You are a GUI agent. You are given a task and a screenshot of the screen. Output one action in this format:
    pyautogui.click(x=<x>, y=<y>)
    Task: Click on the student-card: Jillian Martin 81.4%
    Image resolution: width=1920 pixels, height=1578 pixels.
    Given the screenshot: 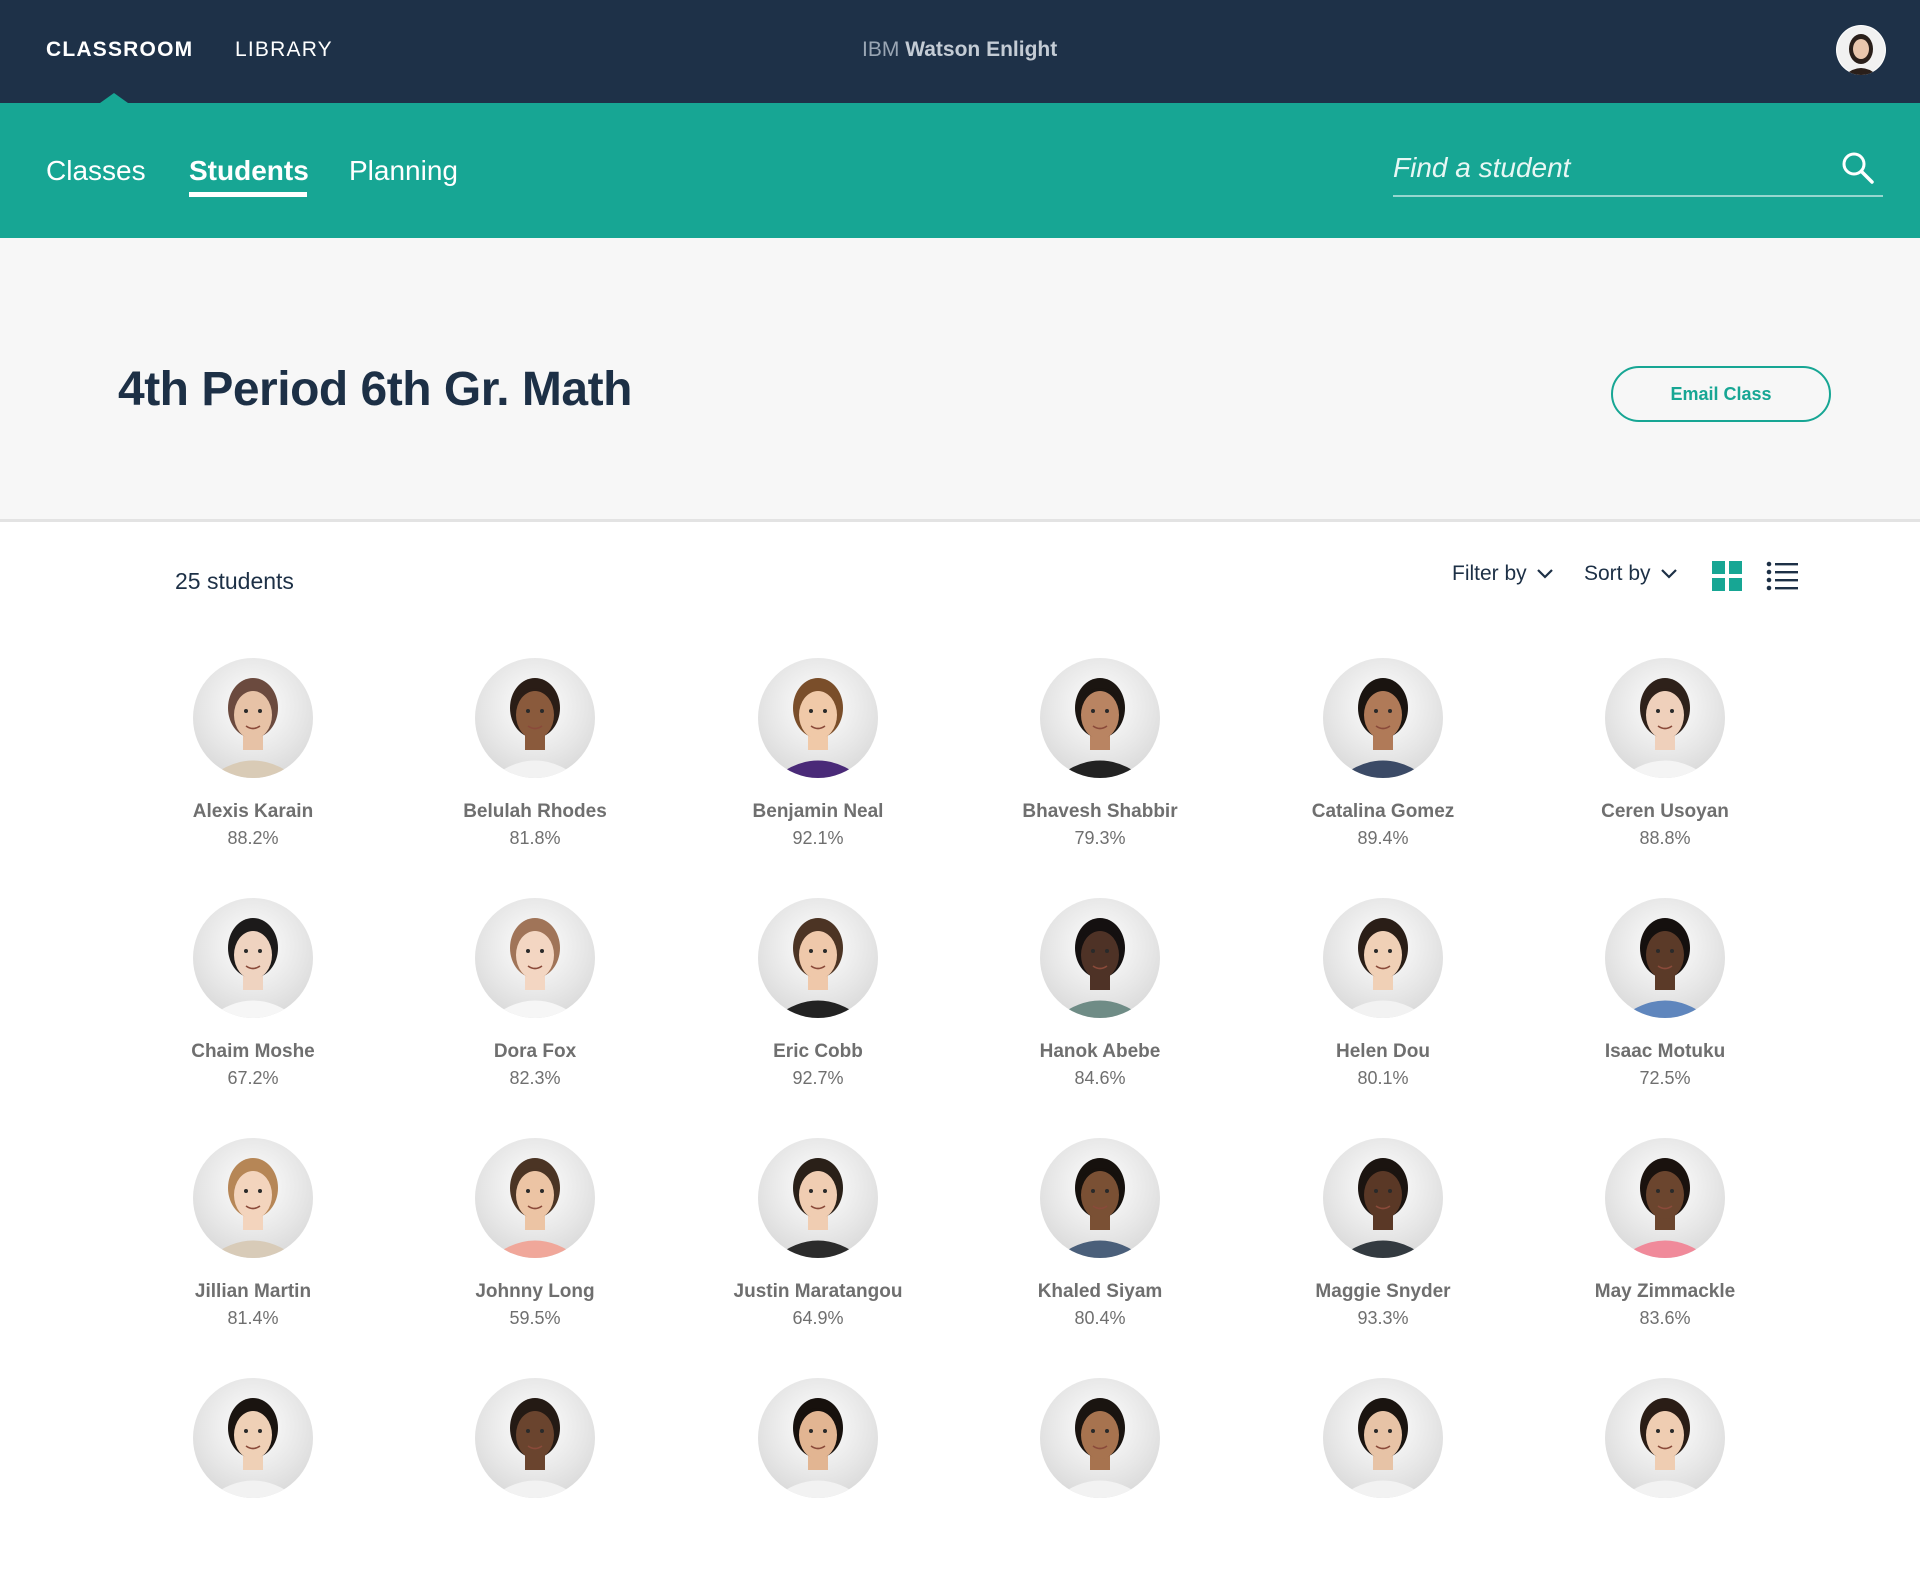 What is the action you would take?
    pyautogui.click(x=253, y=1238)
    